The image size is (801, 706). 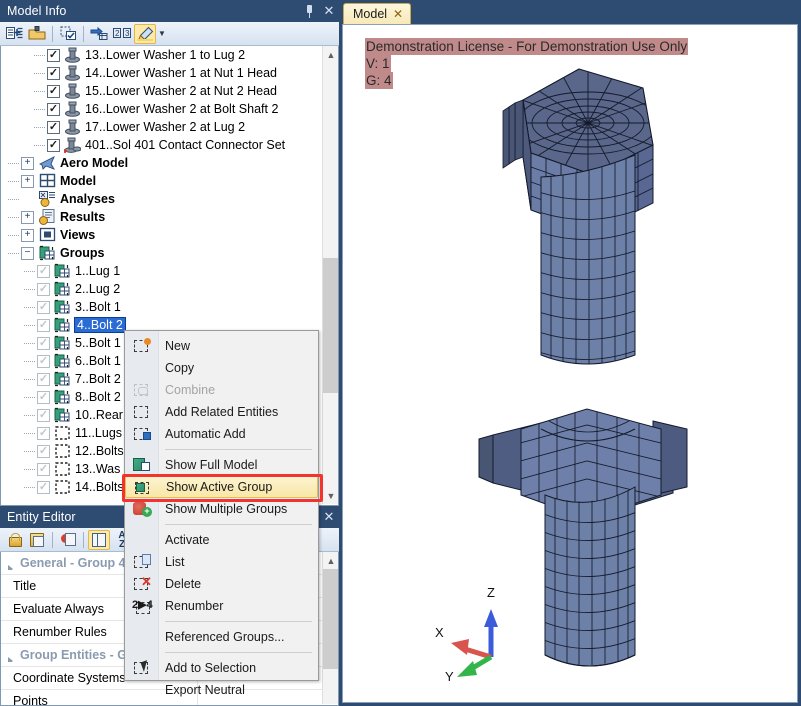 What do you see at coordinates (43, 415) in the screenshot?
I see `tree-checkbox-g10: ✓` at bounding box center [43, 415].